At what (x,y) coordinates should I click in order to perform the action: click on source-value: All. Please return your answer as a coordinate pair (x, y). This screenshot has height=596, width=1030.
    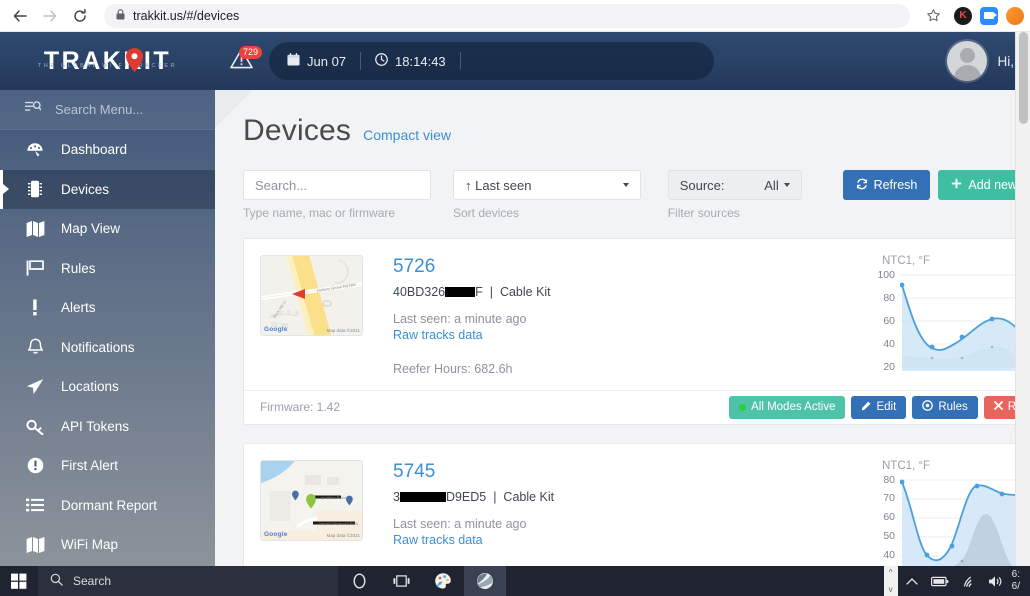
    Looking at the image, I should click on (771, 185).